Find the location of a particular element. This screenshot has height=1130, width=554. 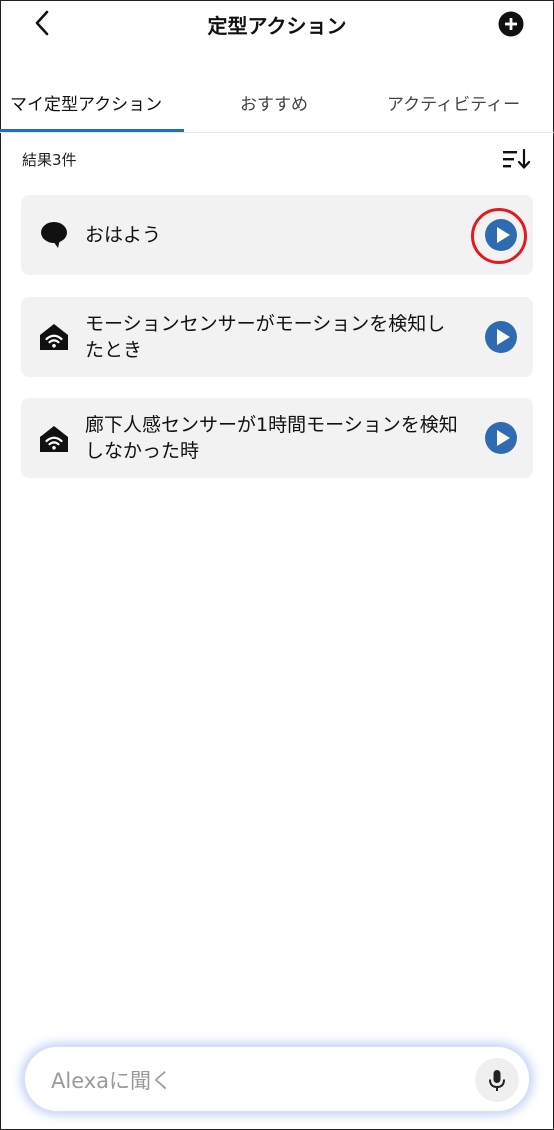

sort-button is located at coordinates (517, 159).